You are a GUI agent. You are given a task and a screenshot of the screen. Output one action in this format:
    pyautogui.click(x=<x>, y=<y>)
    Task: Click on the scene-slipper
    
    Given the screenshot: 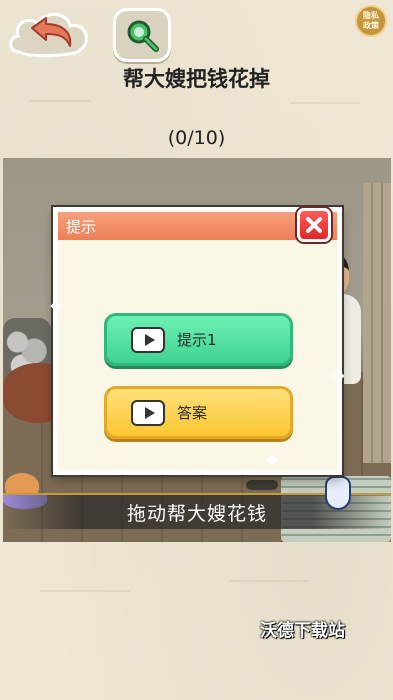 What is the action you would take?
    pyautogui.click(x=262, y=485)
    